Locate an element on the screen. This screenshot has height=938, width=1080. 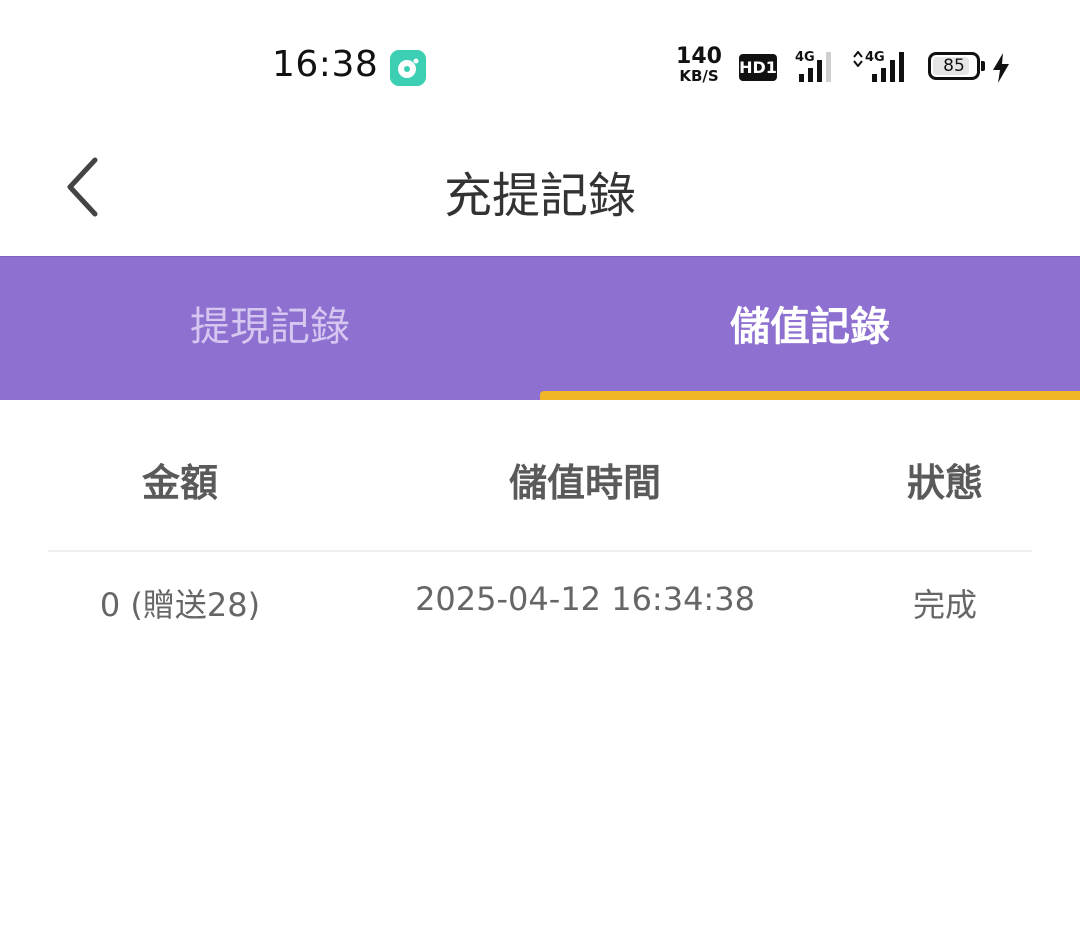
sim2-network-label: 4G is located at coordinates (875, 57).